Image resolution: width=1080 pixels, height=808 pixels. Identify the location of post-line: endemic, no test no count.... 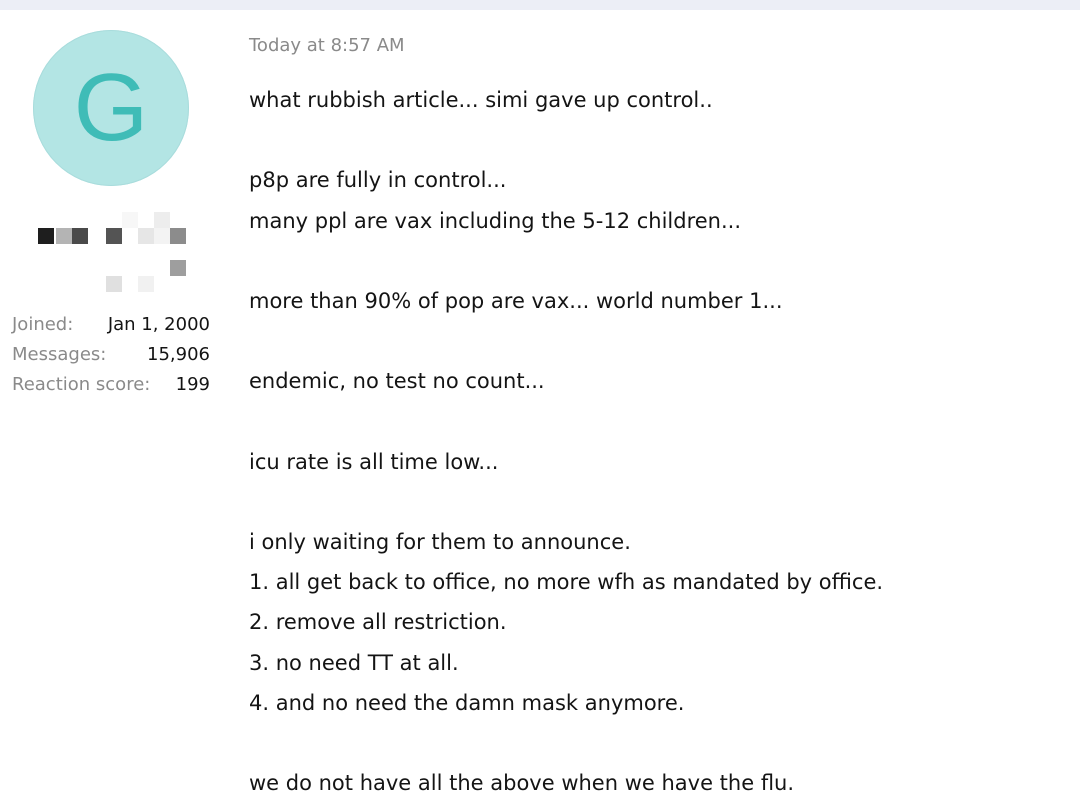
(397, 381).